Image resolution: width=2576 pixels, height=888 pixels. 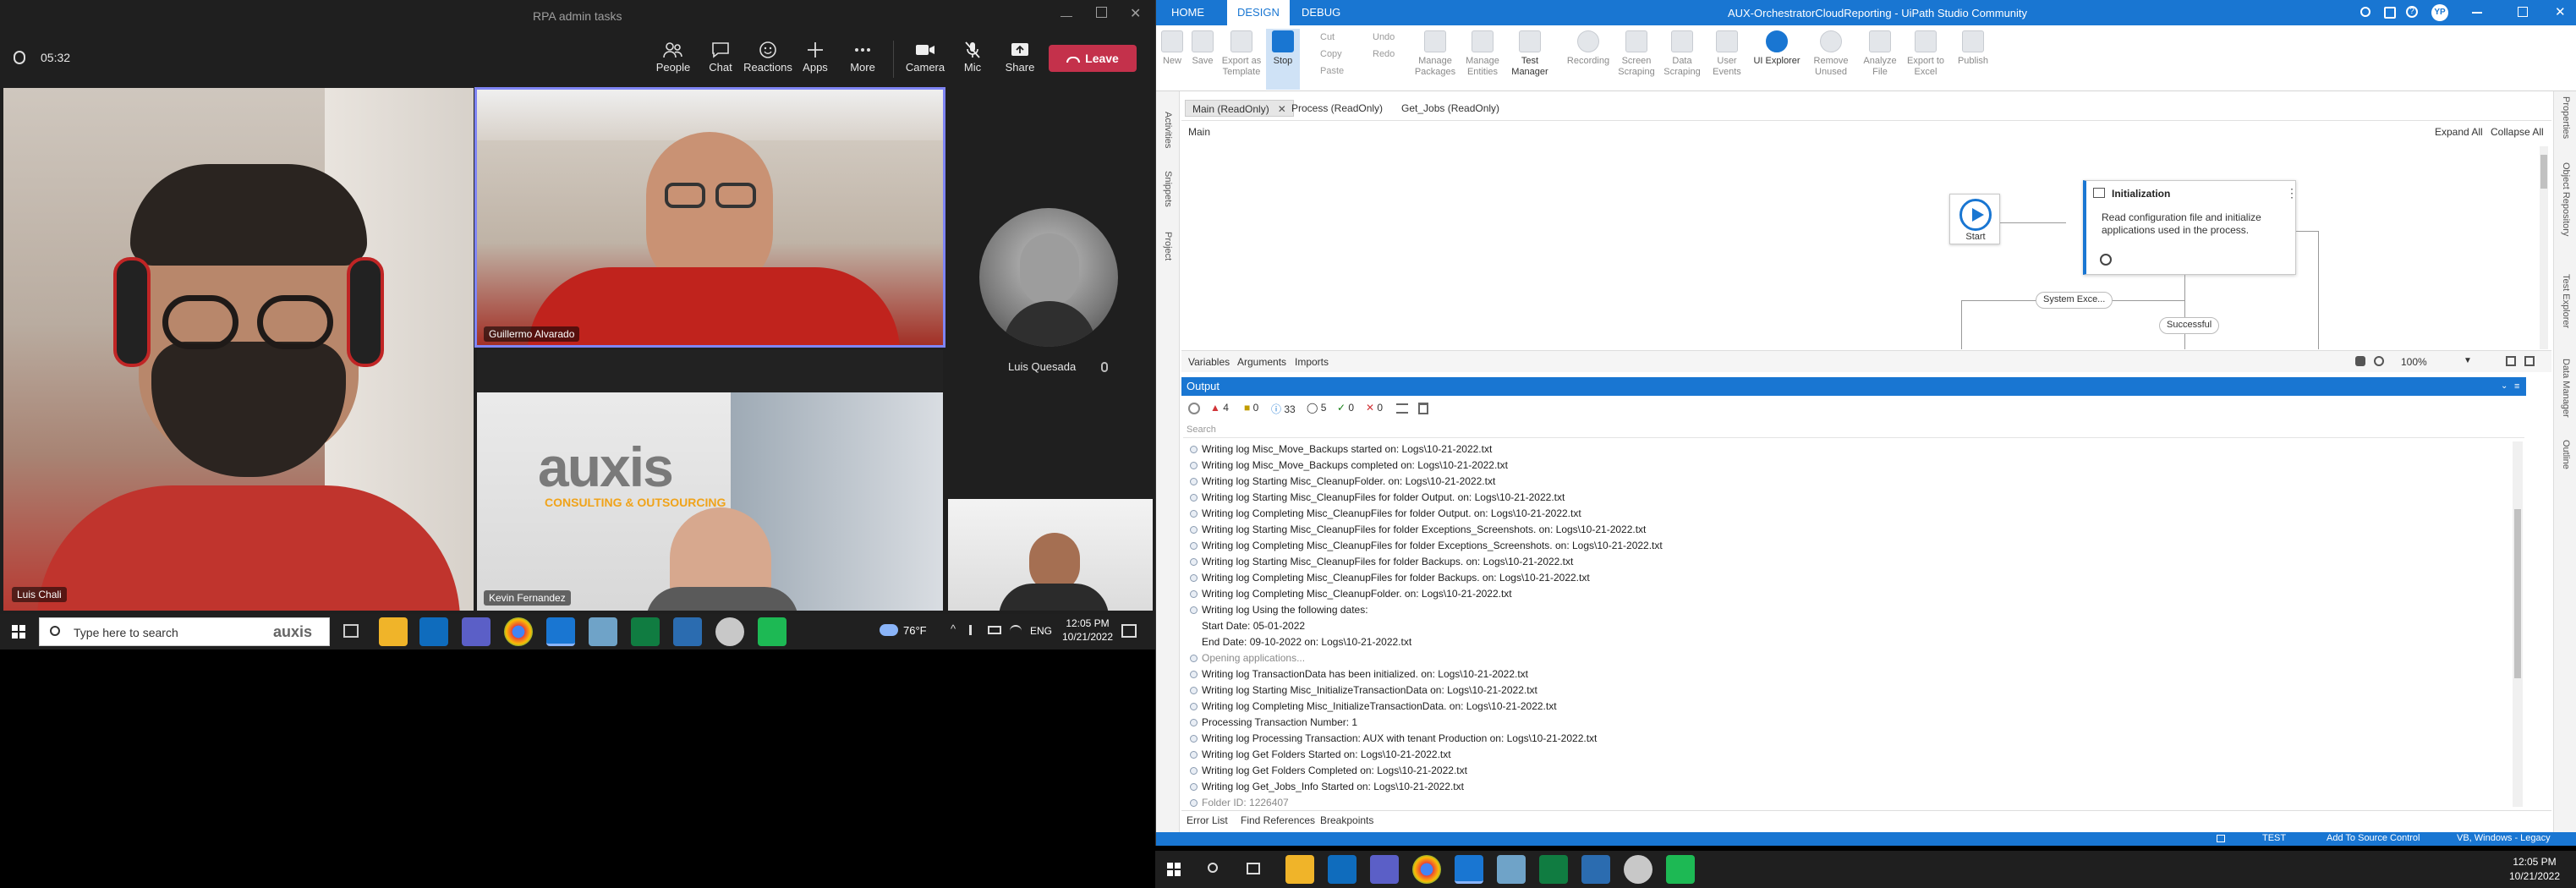 What do you see at coordinates (2439, 12) in the screenshot?
I see `user-avatar: YP` at bounding box center [2439, 12].